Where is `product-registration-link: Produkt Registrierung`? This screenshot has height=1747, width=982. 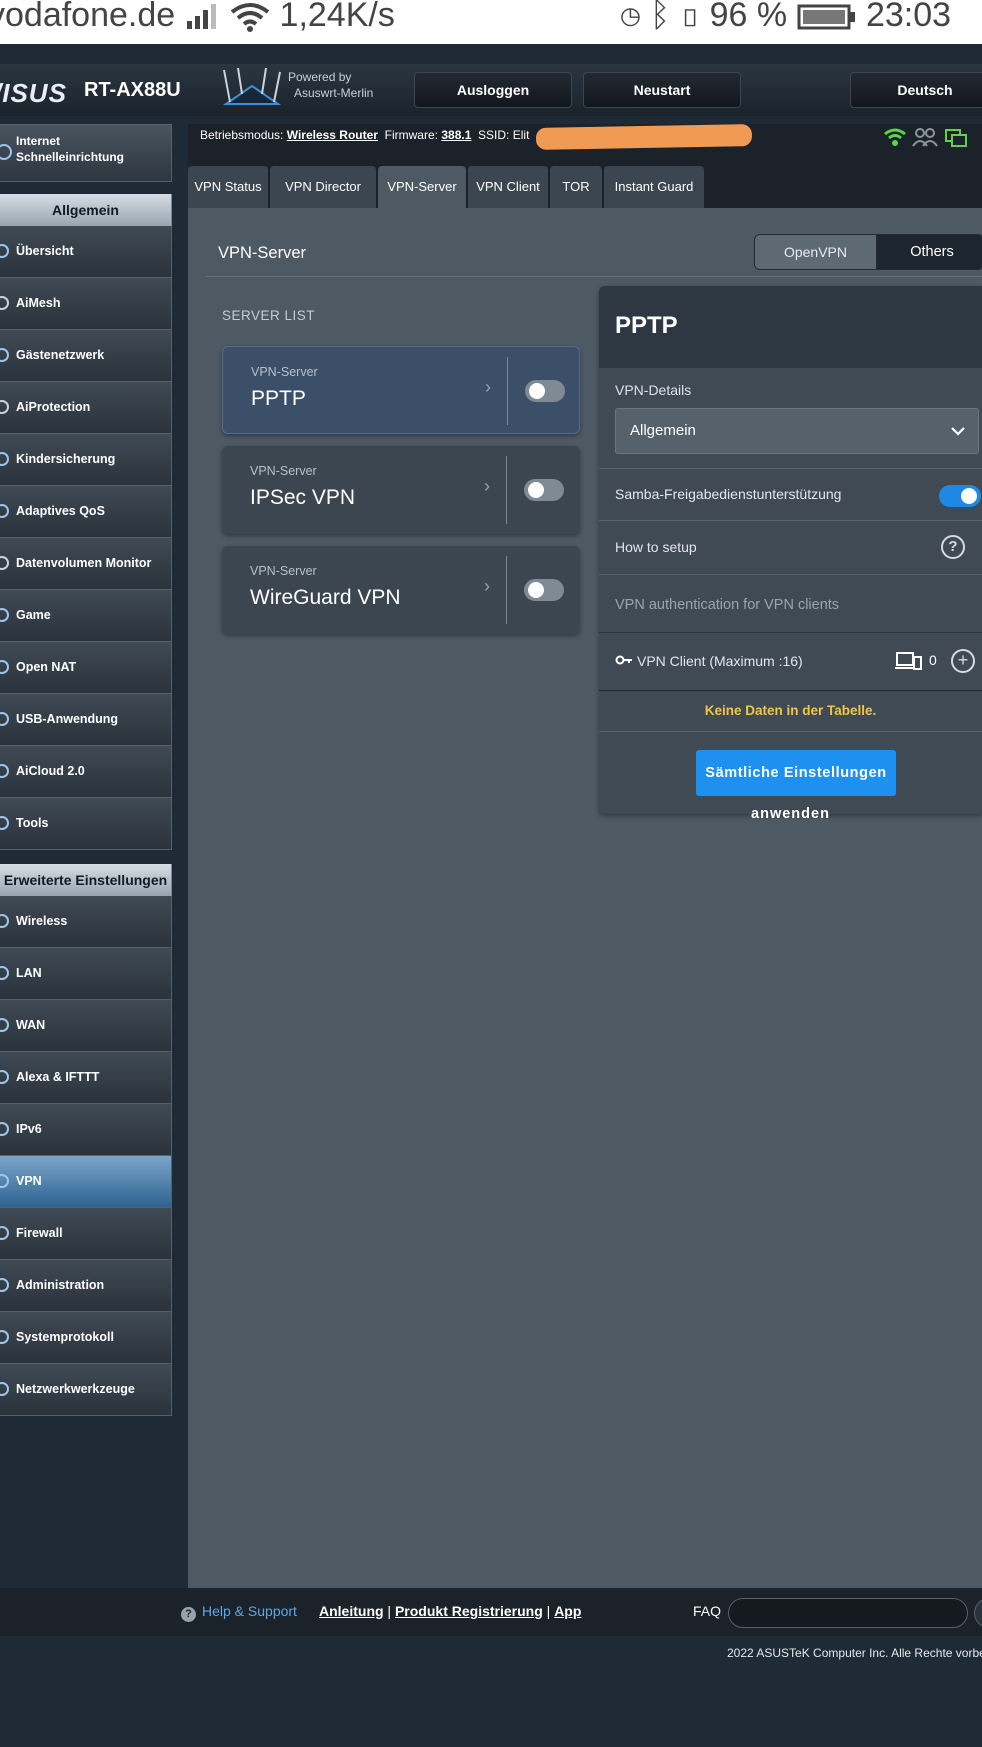
product-registration-link: Produkt Registrierung is located at coordinates (469, 1611).